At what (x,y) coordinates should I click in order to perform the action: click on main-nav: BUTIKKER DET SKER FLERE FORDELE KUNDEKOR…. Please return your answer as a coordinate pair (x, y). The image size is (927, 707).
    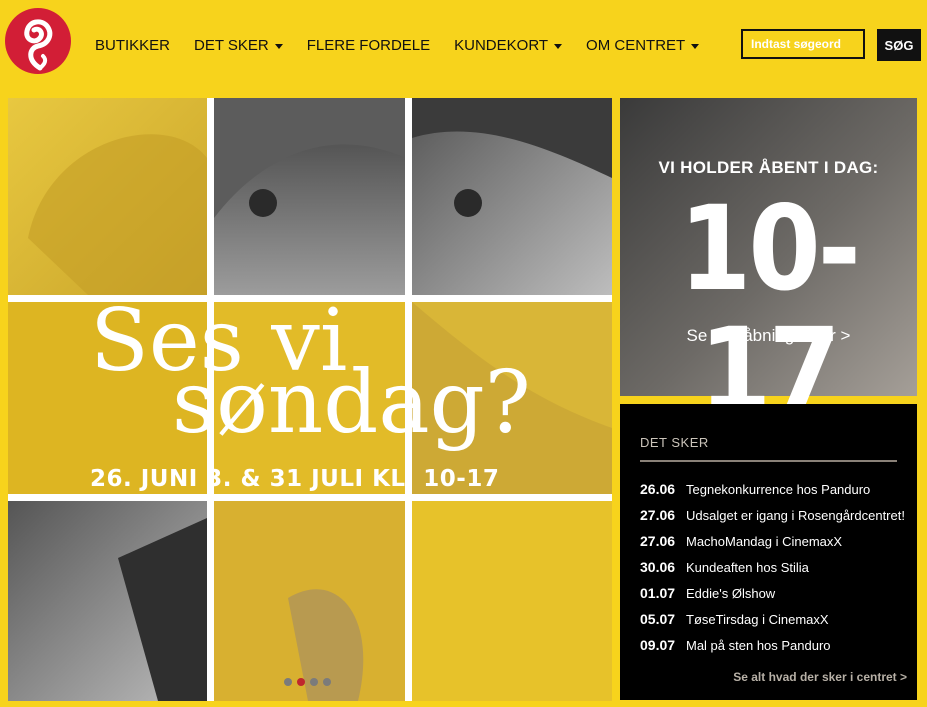
    Looking at the image, I should click on (409, 46).